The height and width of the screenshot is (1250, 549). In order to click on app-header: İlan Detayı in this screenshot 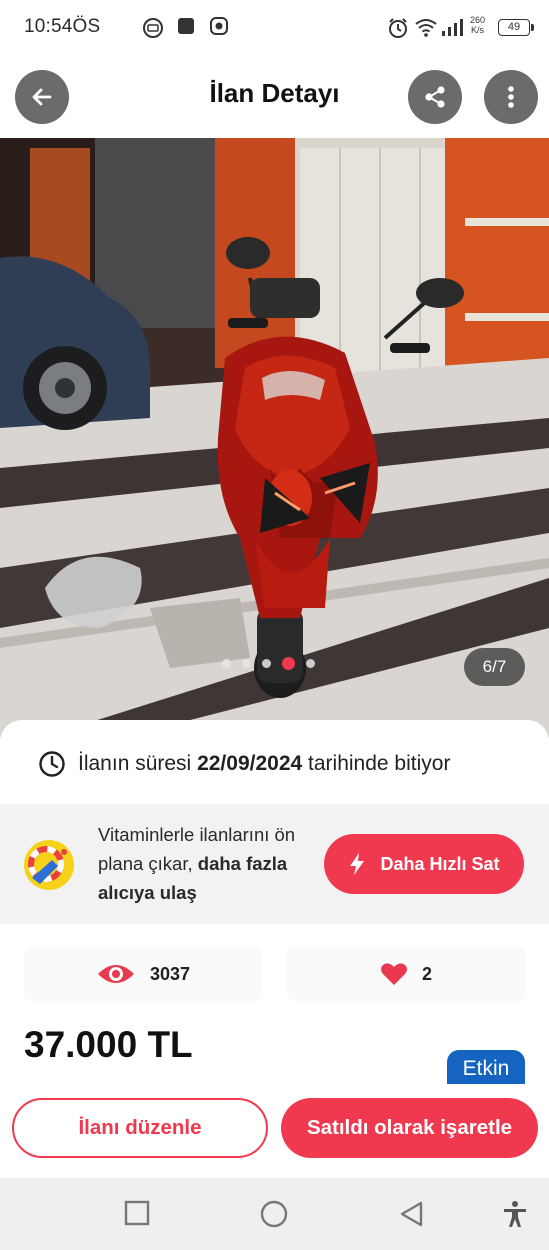, I will do `click(274, 97)`.